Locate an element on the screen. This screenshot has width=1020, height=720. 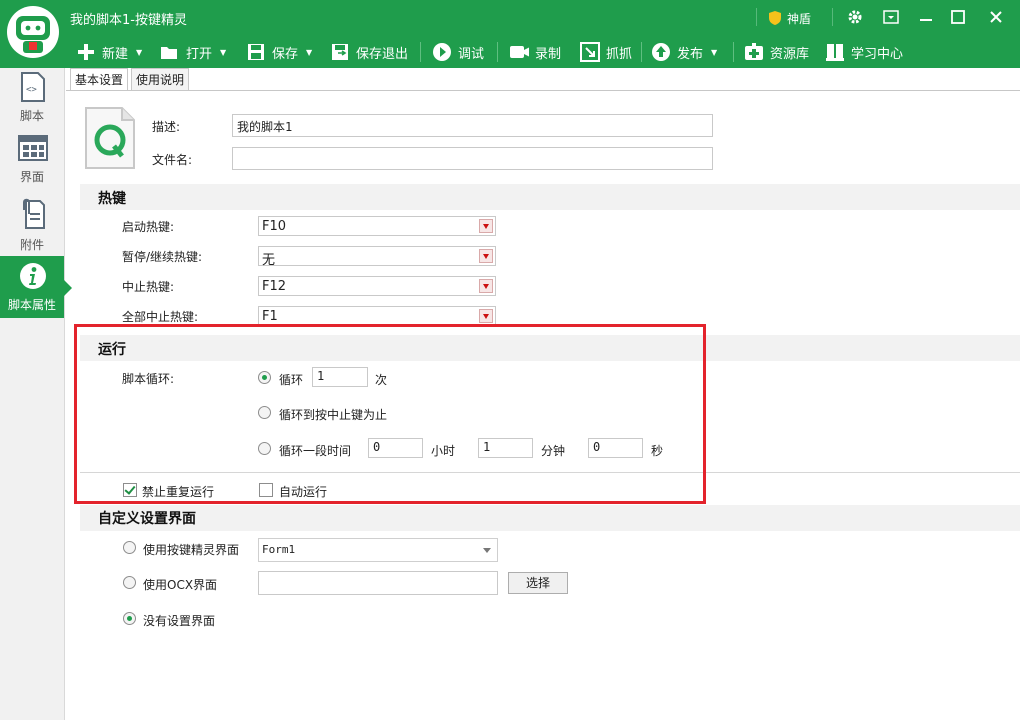
toolbar-save-button: 保存 ▼ is located at coordinates (279, 52).